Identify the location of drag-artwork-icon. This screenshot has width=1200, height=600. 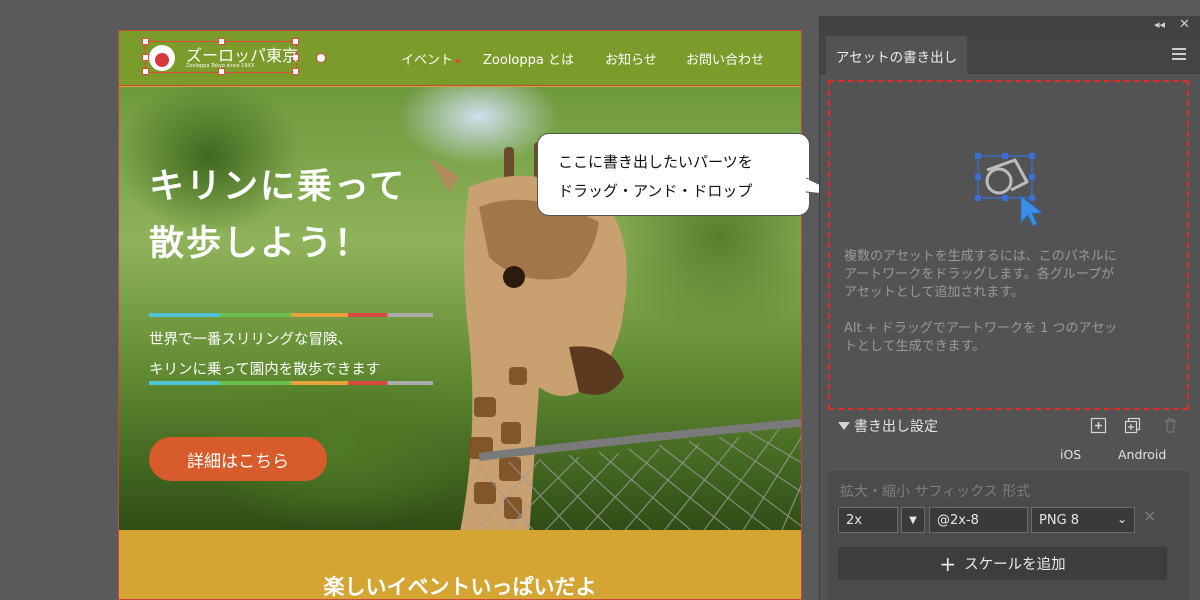
(1009, 190).